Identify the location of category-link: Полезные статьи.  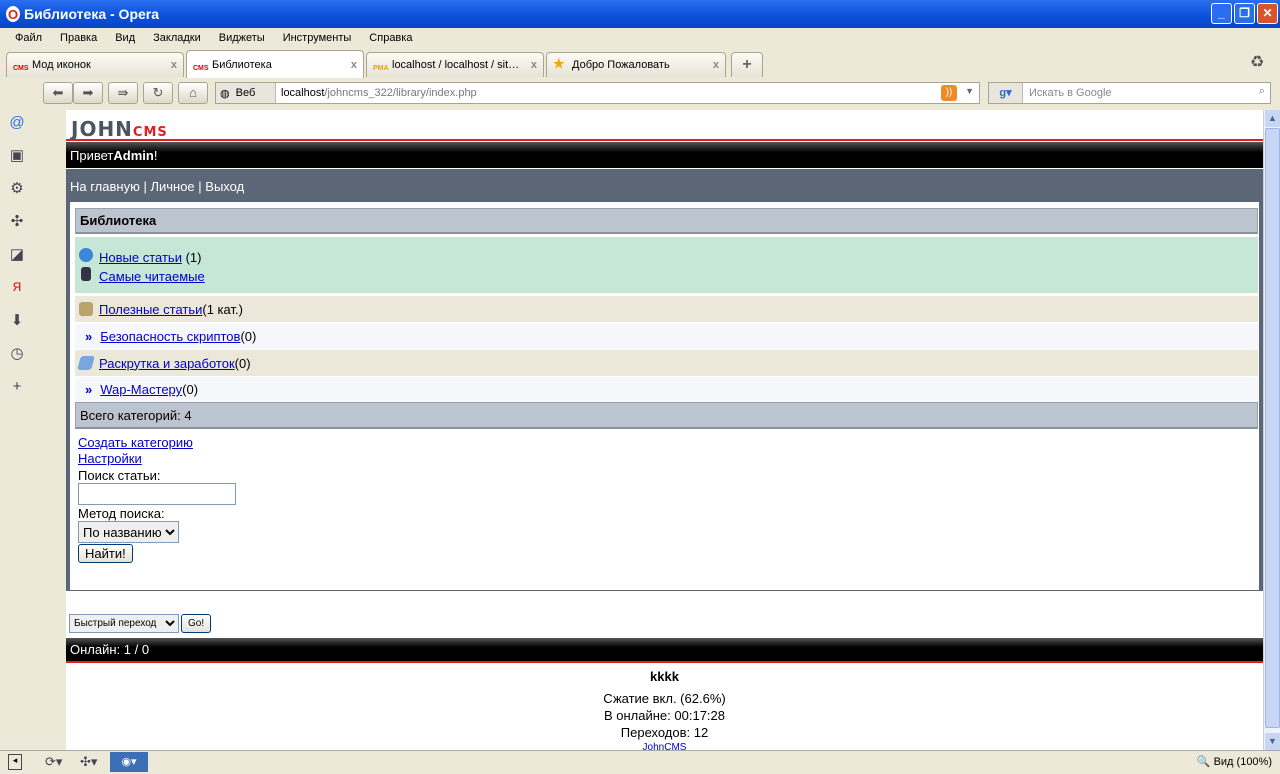
(150, 309).